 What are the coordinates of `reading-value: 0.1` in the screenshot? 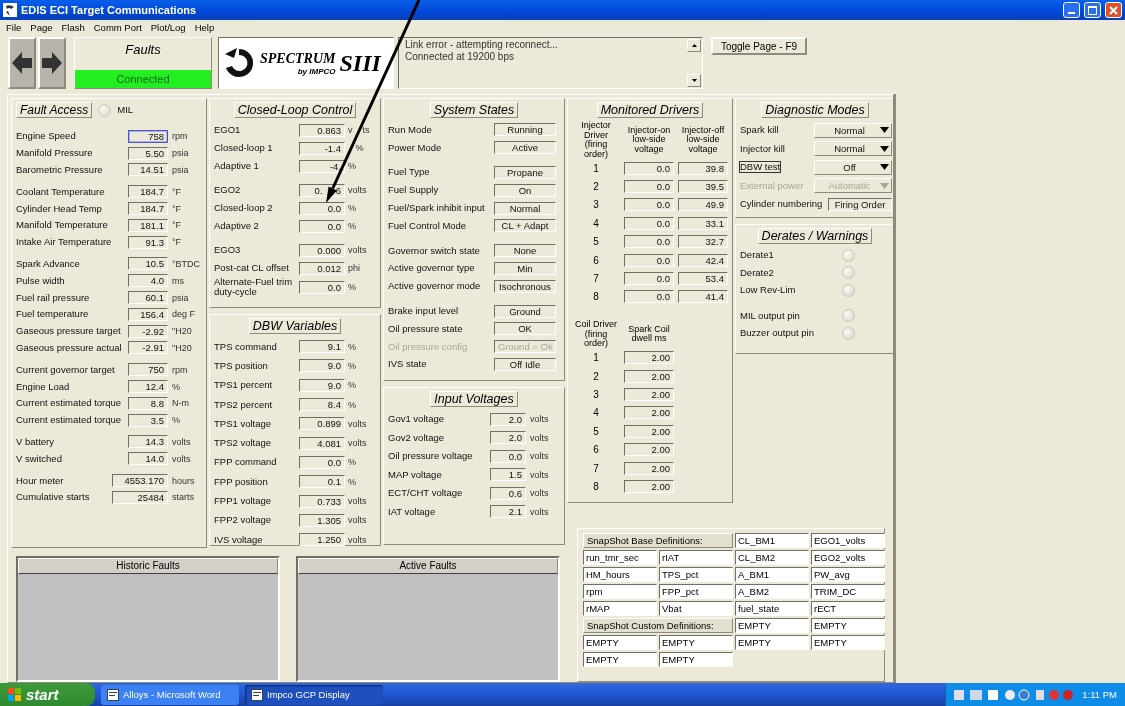 It's located at (322, 482).